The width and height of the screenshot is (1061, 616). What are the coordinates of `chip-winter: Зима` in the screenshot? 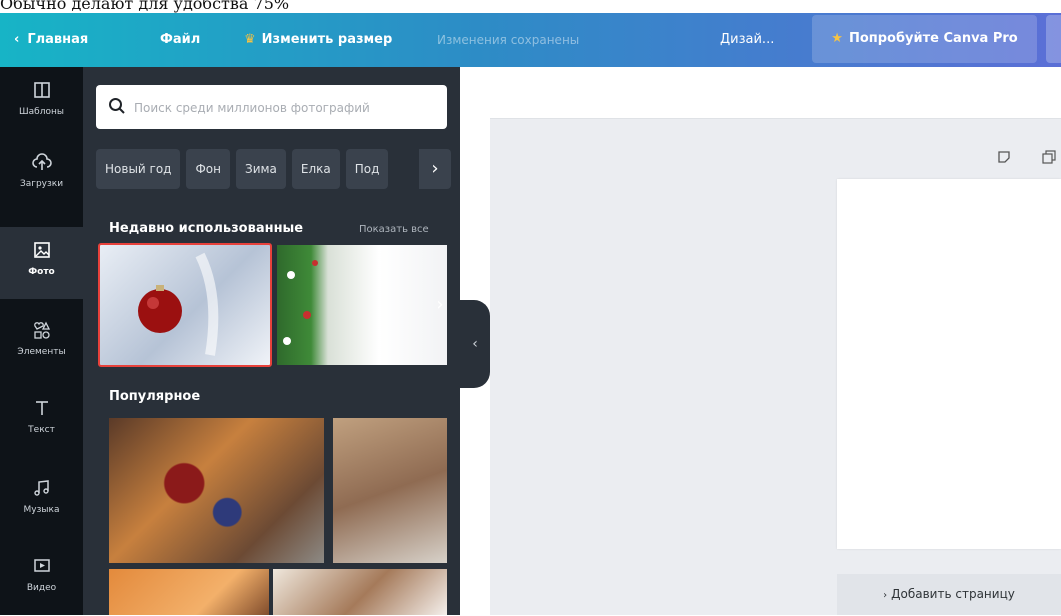 It's located at (261, 169).